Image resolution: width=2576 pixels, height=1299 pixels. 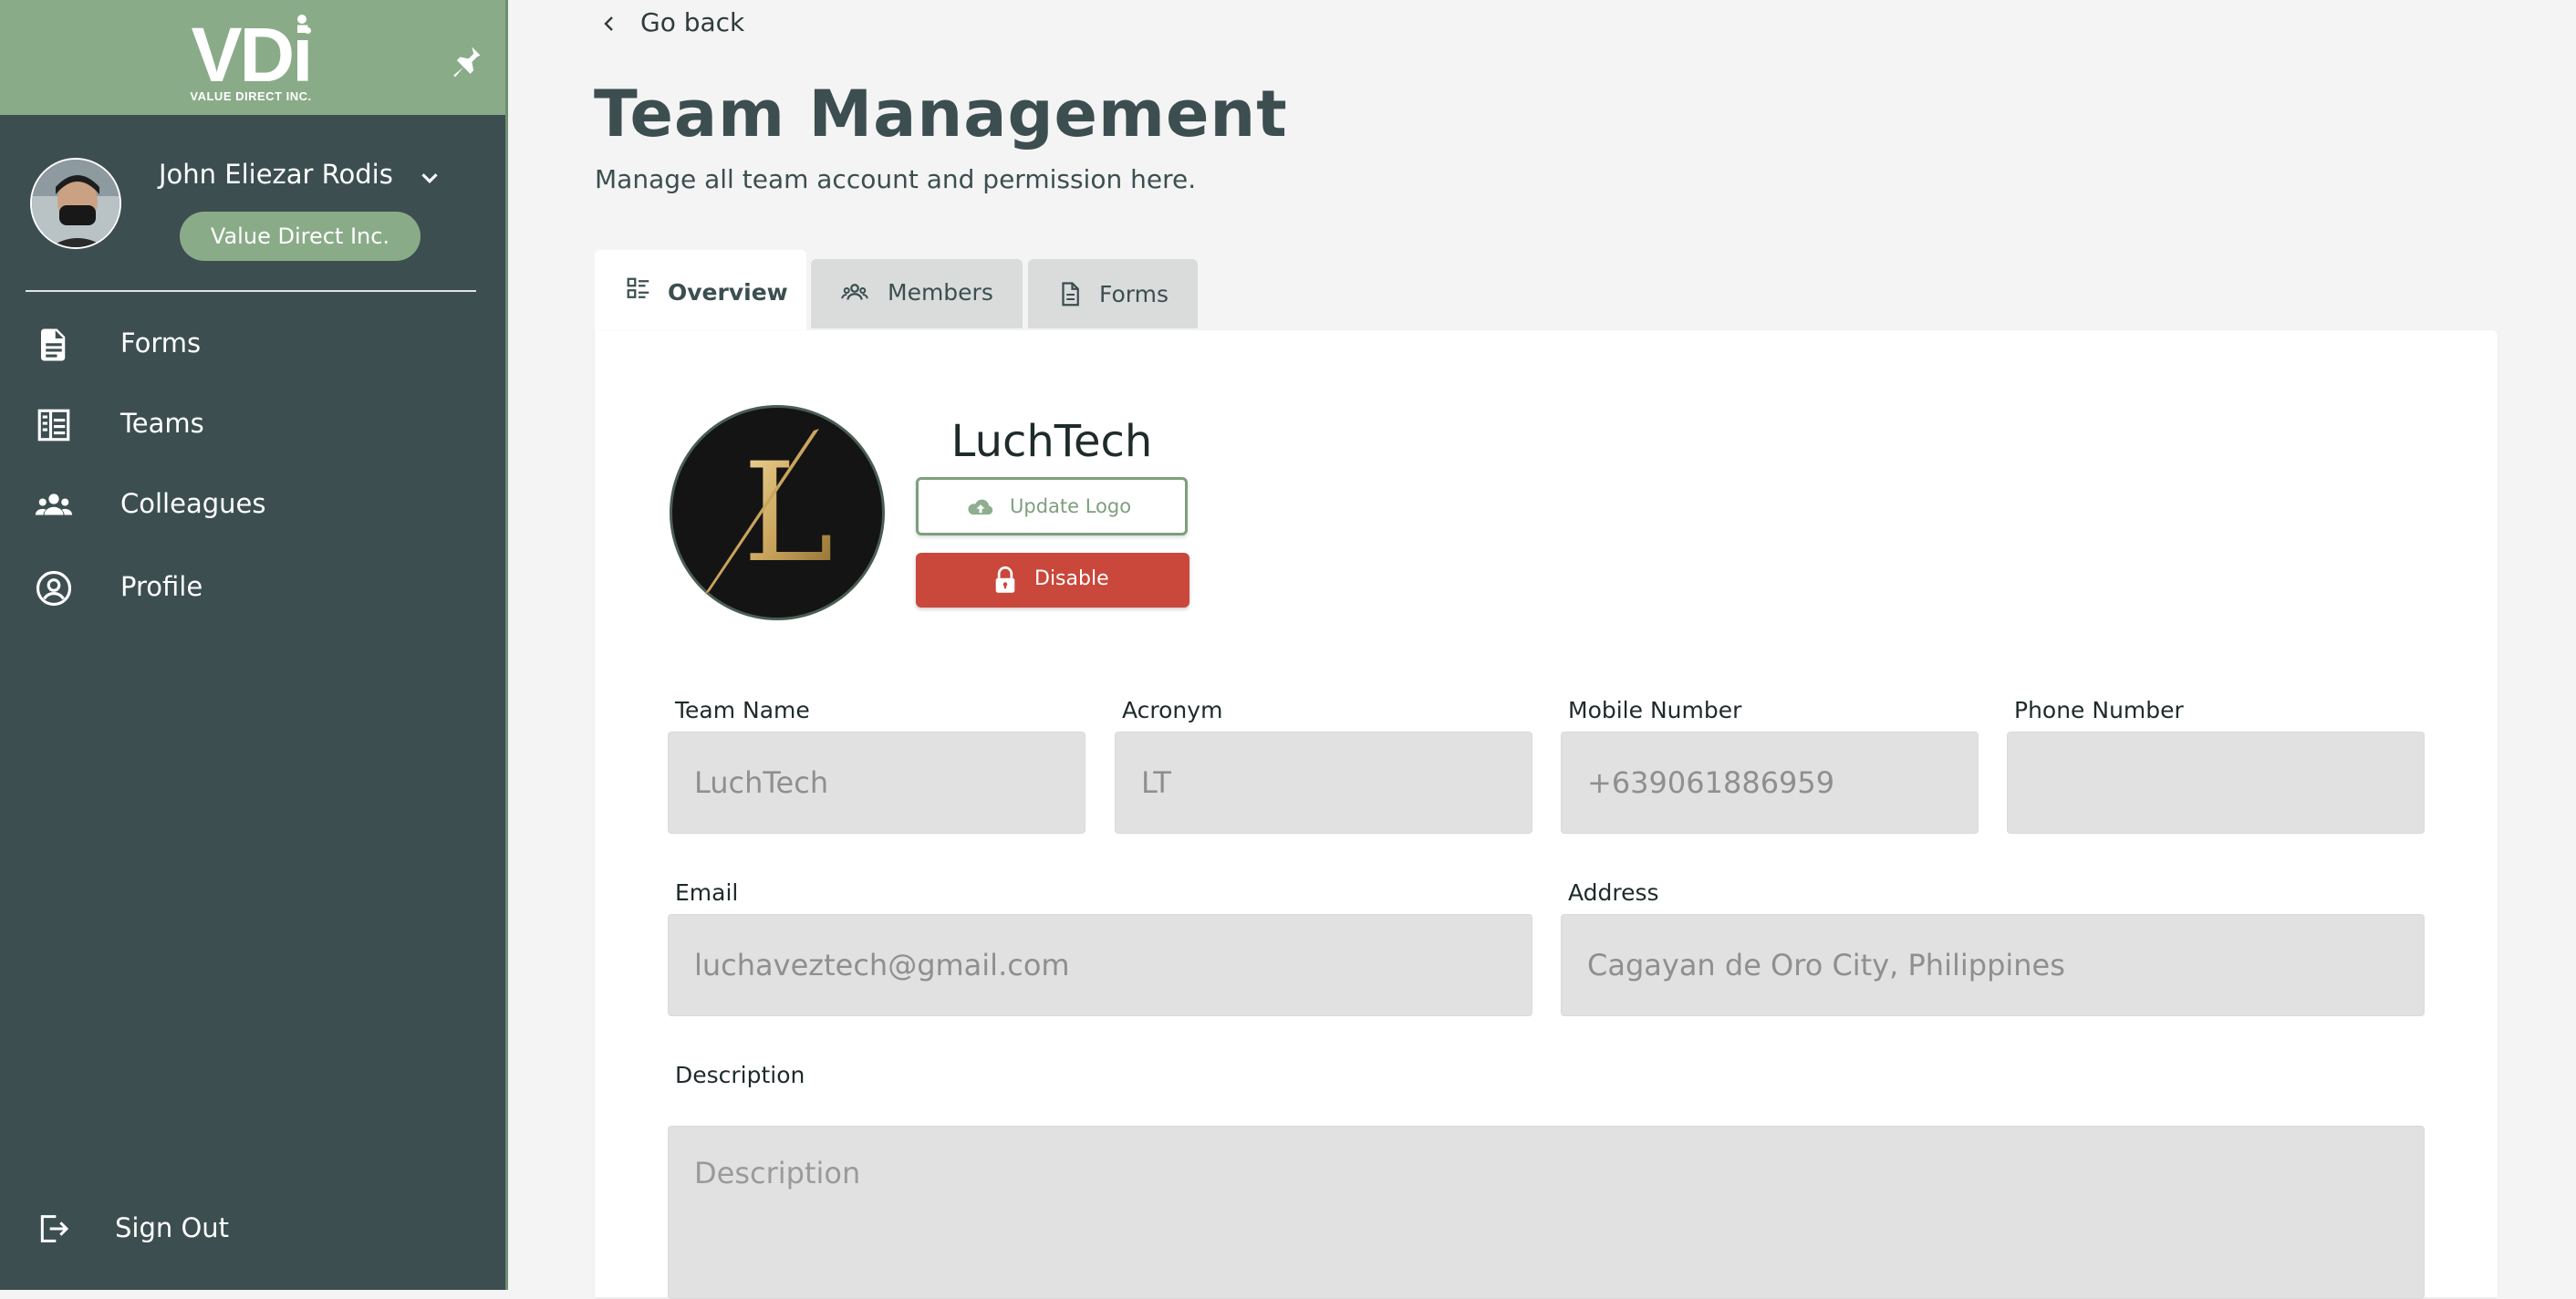 I want to click on sidebar-item-label: Teams, so click(x=162, y=423).